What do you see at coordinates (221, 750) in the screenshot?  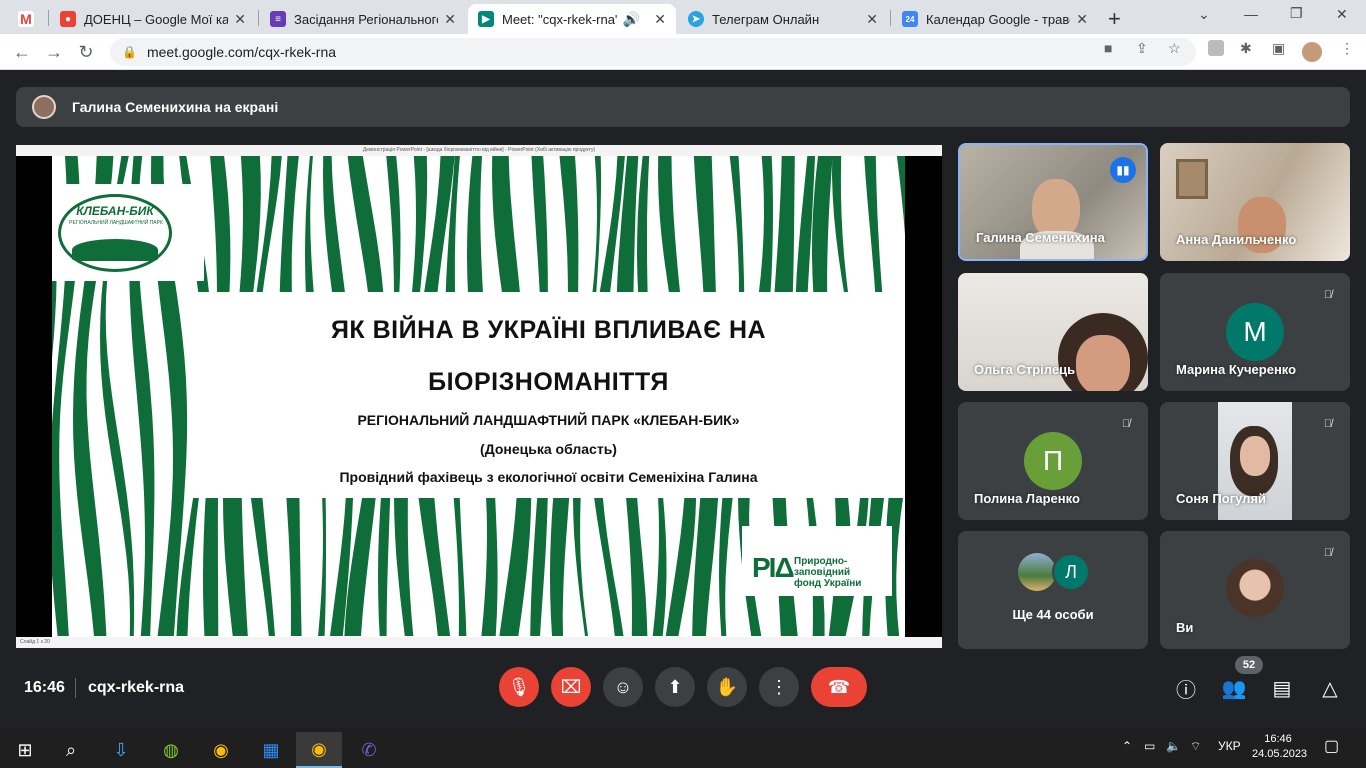 I see `taskbar-chrome: ◉` at bounding box center [221, 750].